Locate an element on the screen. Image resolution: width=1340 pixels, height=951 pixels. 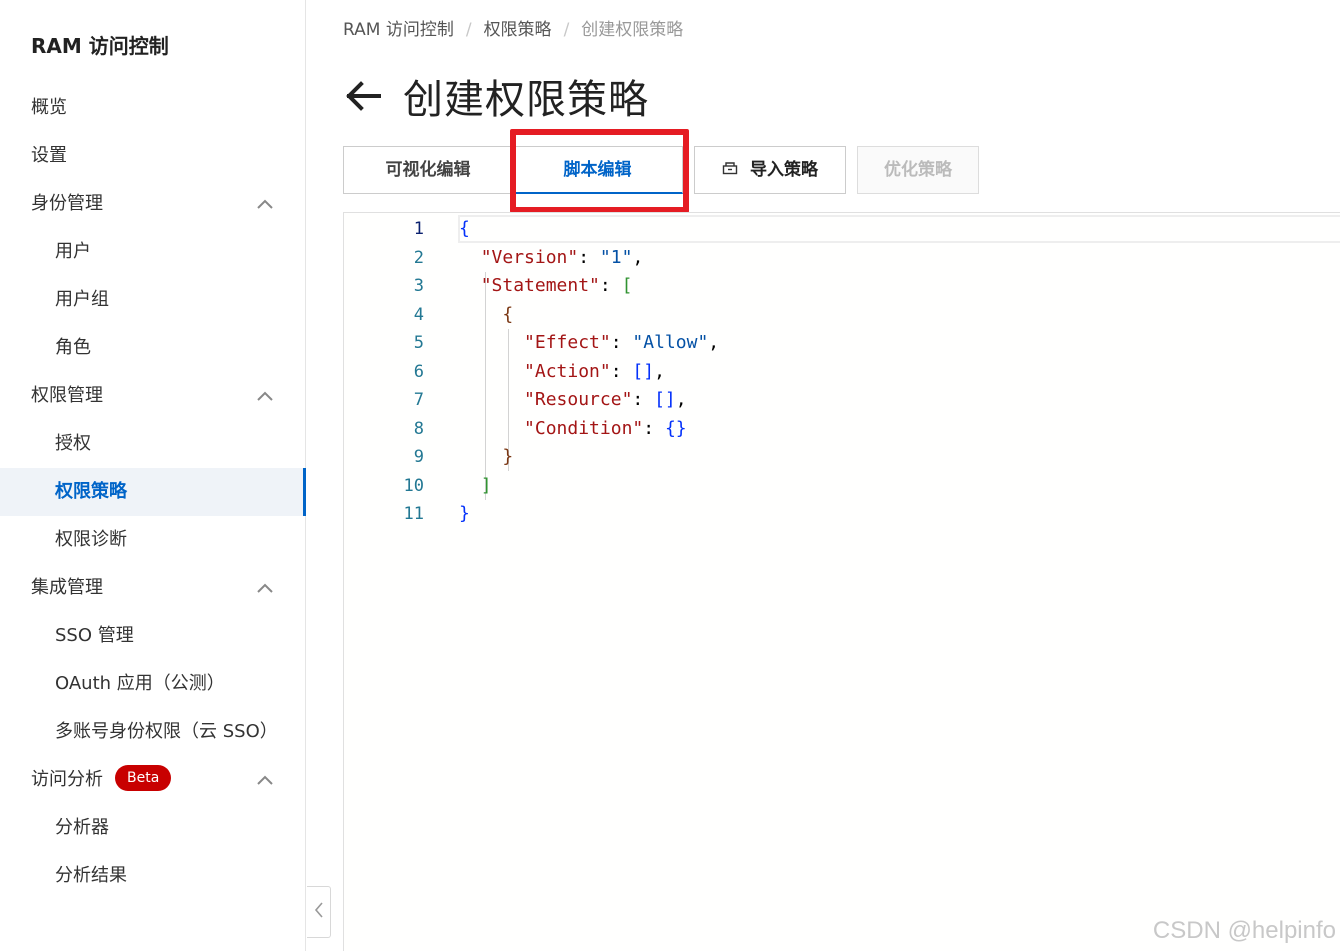
breadcrumb: RAM 访问控制 / 权限策略 / 创建权限策略 is located at coordinates (513, 27).